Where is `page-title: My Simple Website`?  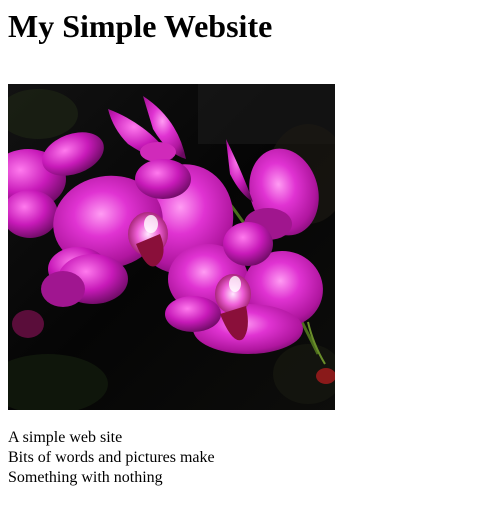
page-title: My Simple Website is located at coordinates (140, 26).